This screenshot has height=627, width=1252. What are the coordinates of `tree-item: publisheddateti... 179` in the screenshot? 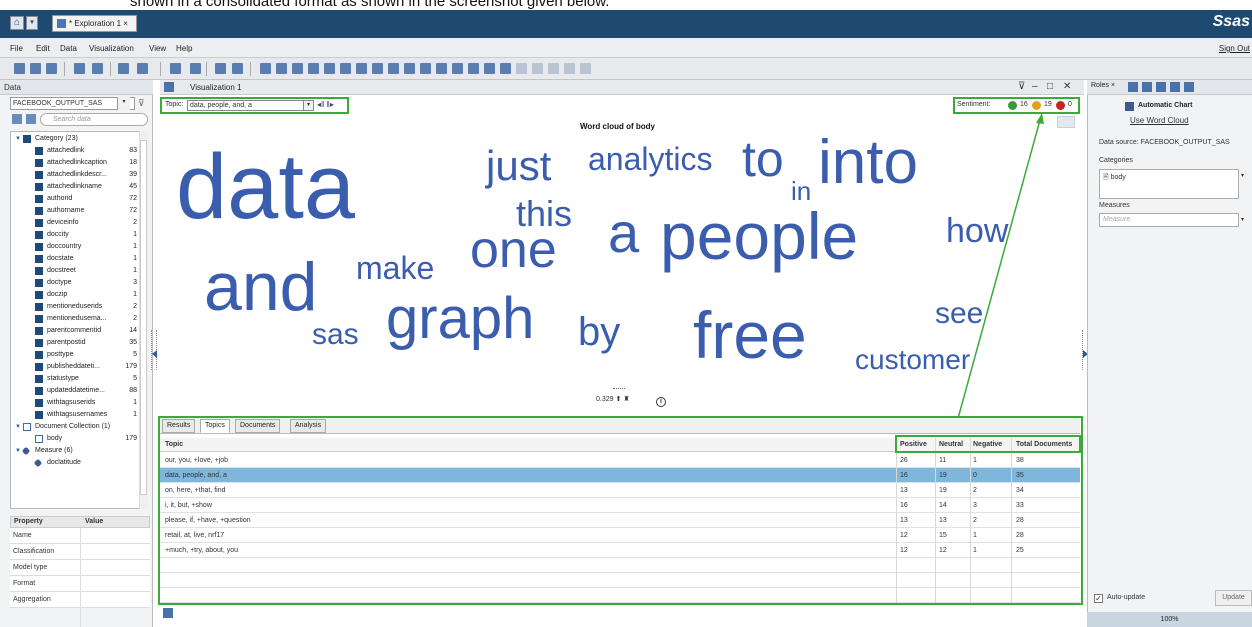 It's located at (80, 367).